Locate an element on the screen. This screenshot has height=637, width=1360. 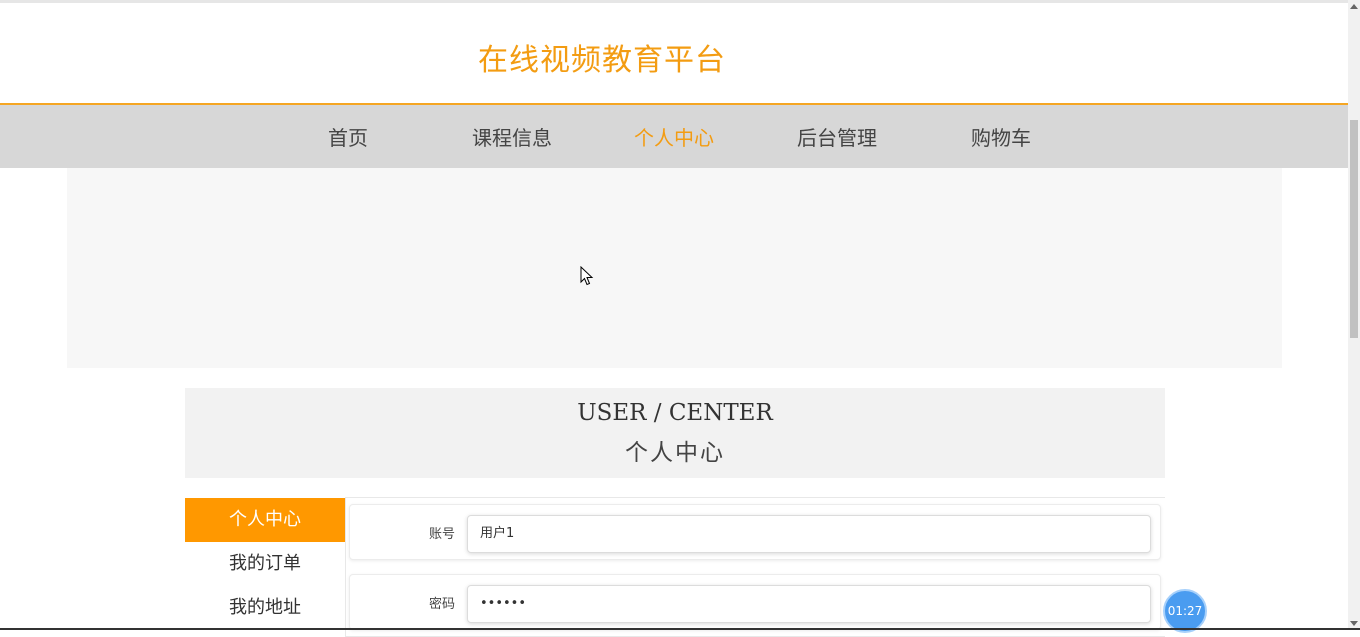
section-title-en: USER / CENTER is located at coordinates (675, 413).